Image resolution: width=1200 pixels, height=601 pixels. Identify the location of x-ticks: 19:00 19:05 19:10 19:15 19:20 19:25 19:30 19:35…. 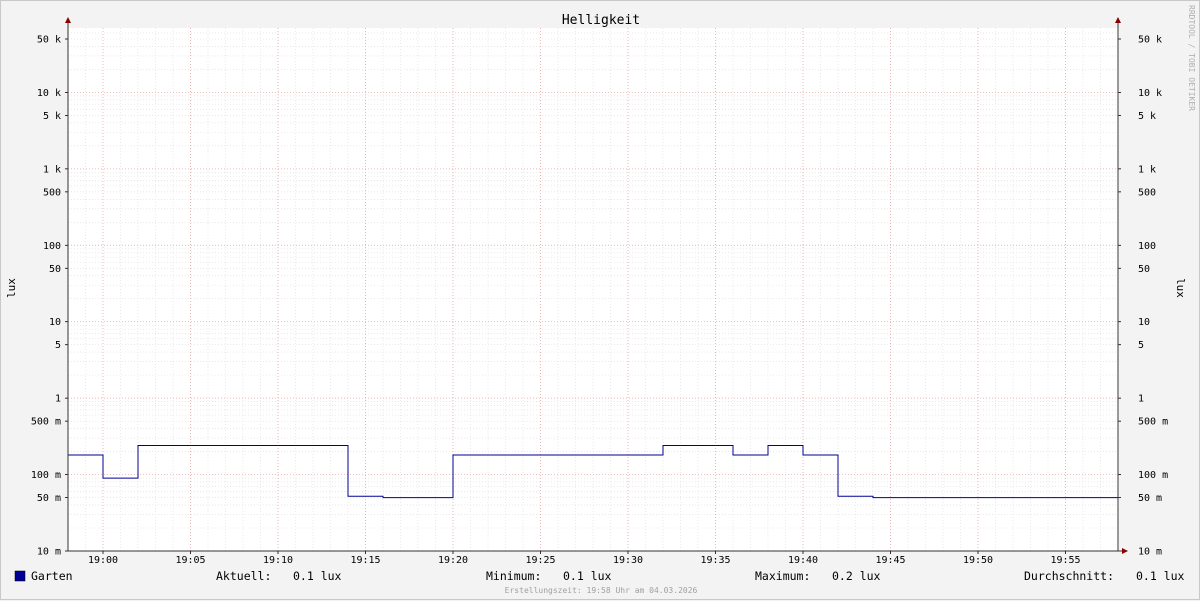
(584, 558).